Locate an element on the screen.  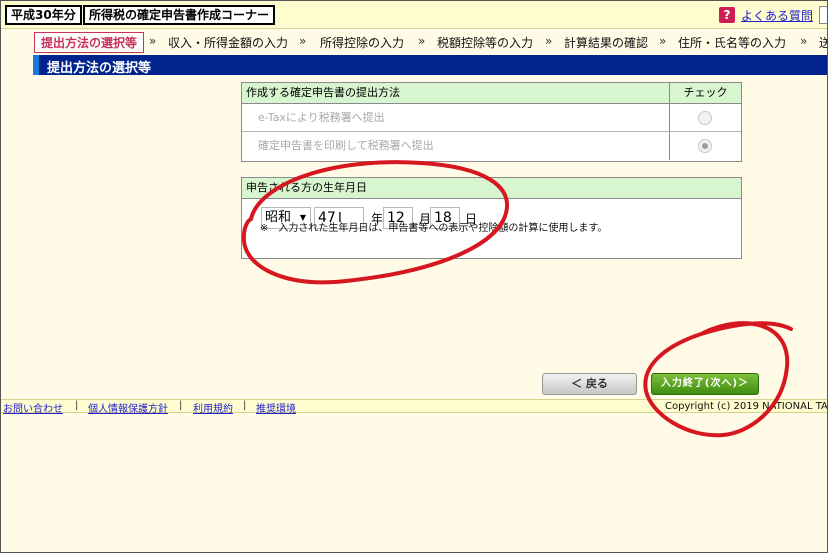
header-extra-button is located at coordinates (823, 15).